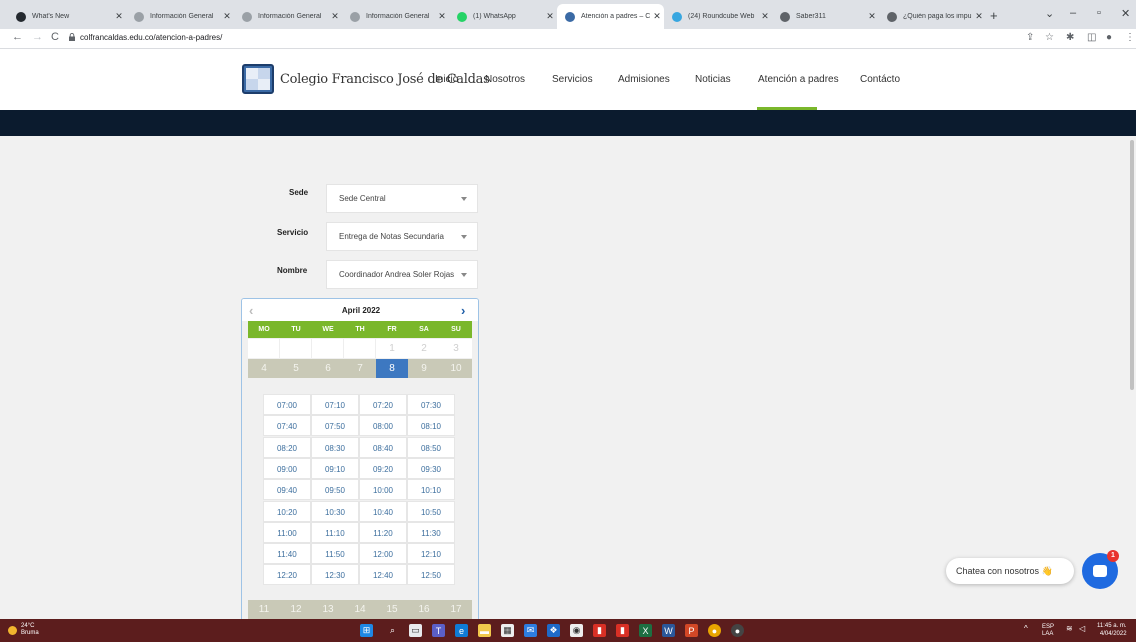 The width and height of the screenshot is (1136, 642). I want to click on calendar-day: 16, so click(424, 610).